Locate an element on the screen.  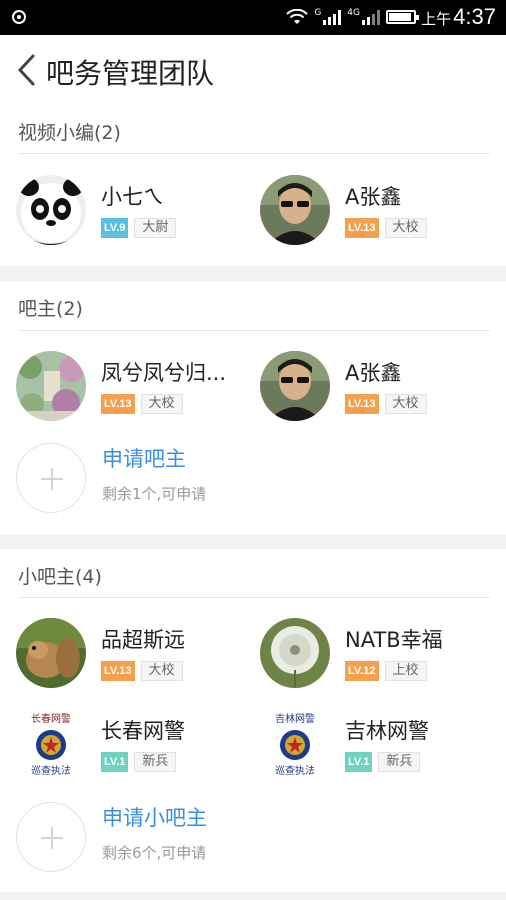
member-card: 小七ㄟ LV.9 大尉 is located at coordinates (131, 215).